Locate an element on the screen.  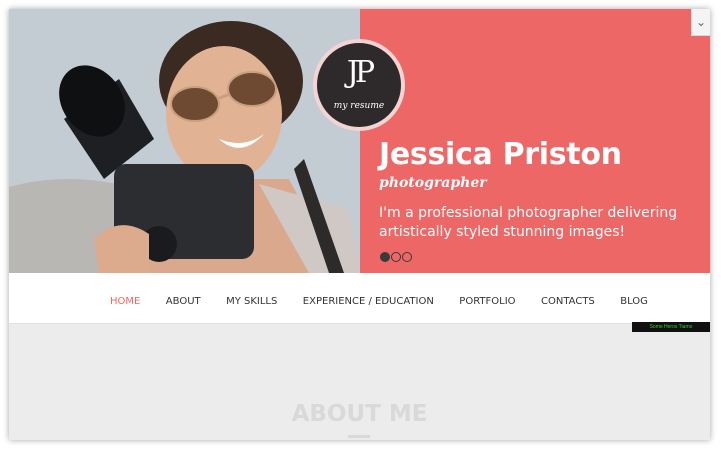
resume-logo: JP my resume is located at coordinates (359, 85).